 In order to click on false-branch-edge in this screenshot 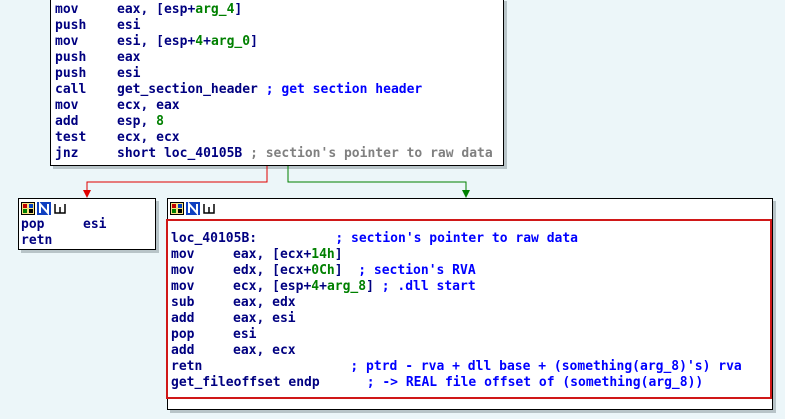, I will do `click(177, 179)`.